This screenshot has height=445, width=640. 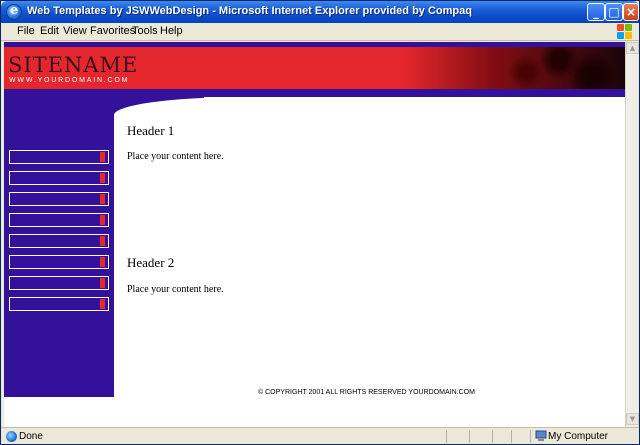 What do you see at coordinates (578, 436) in the screenshot?
I see `security-zone: My Computer` at bounding box center [578, 436].